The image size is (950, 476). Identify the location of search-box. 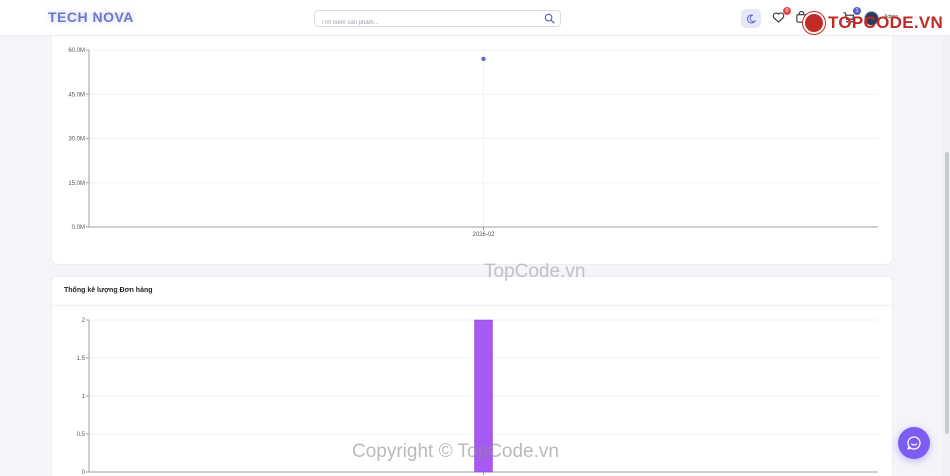
(437, 20).